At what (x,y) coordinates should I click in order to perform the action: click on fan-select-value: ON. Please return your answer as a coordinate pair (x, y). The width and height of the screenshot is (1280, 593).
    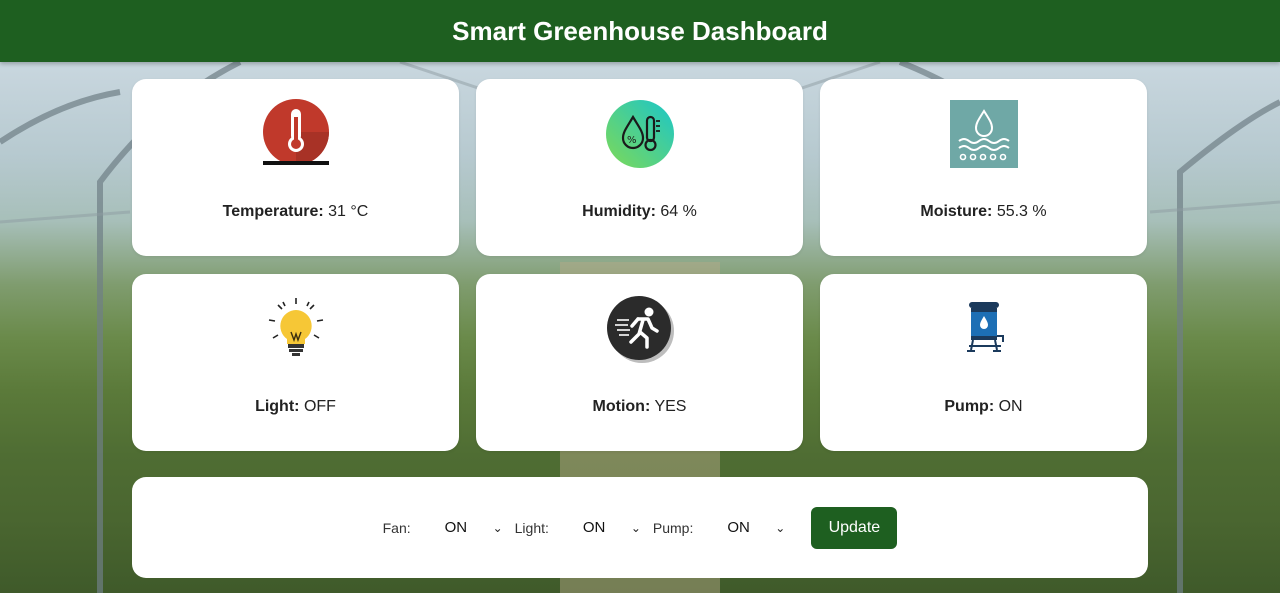
    Looking at the image, I should click on (456, 527).